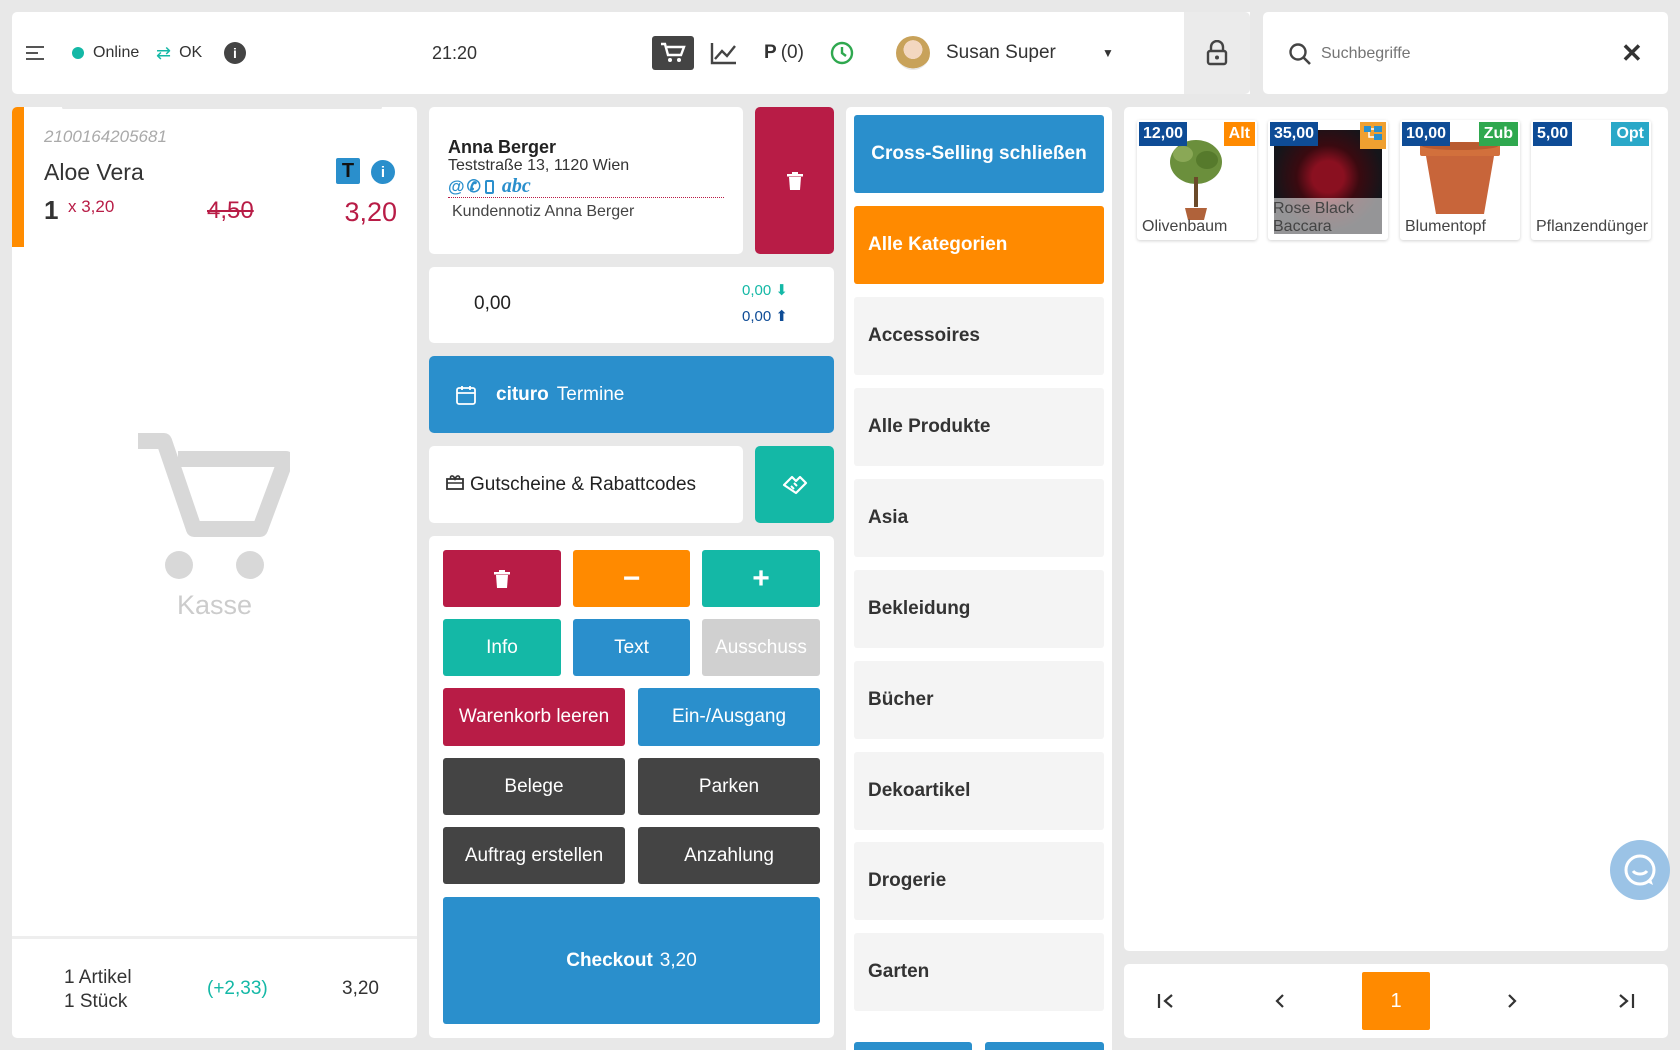 This screenshot has width=1680, height=1050. What do you see at coordinates (98, 990) in the screenshot?
I see `cart-summary-counts: 1 Artikel 1 Stück` at bounding box center [98, 990].